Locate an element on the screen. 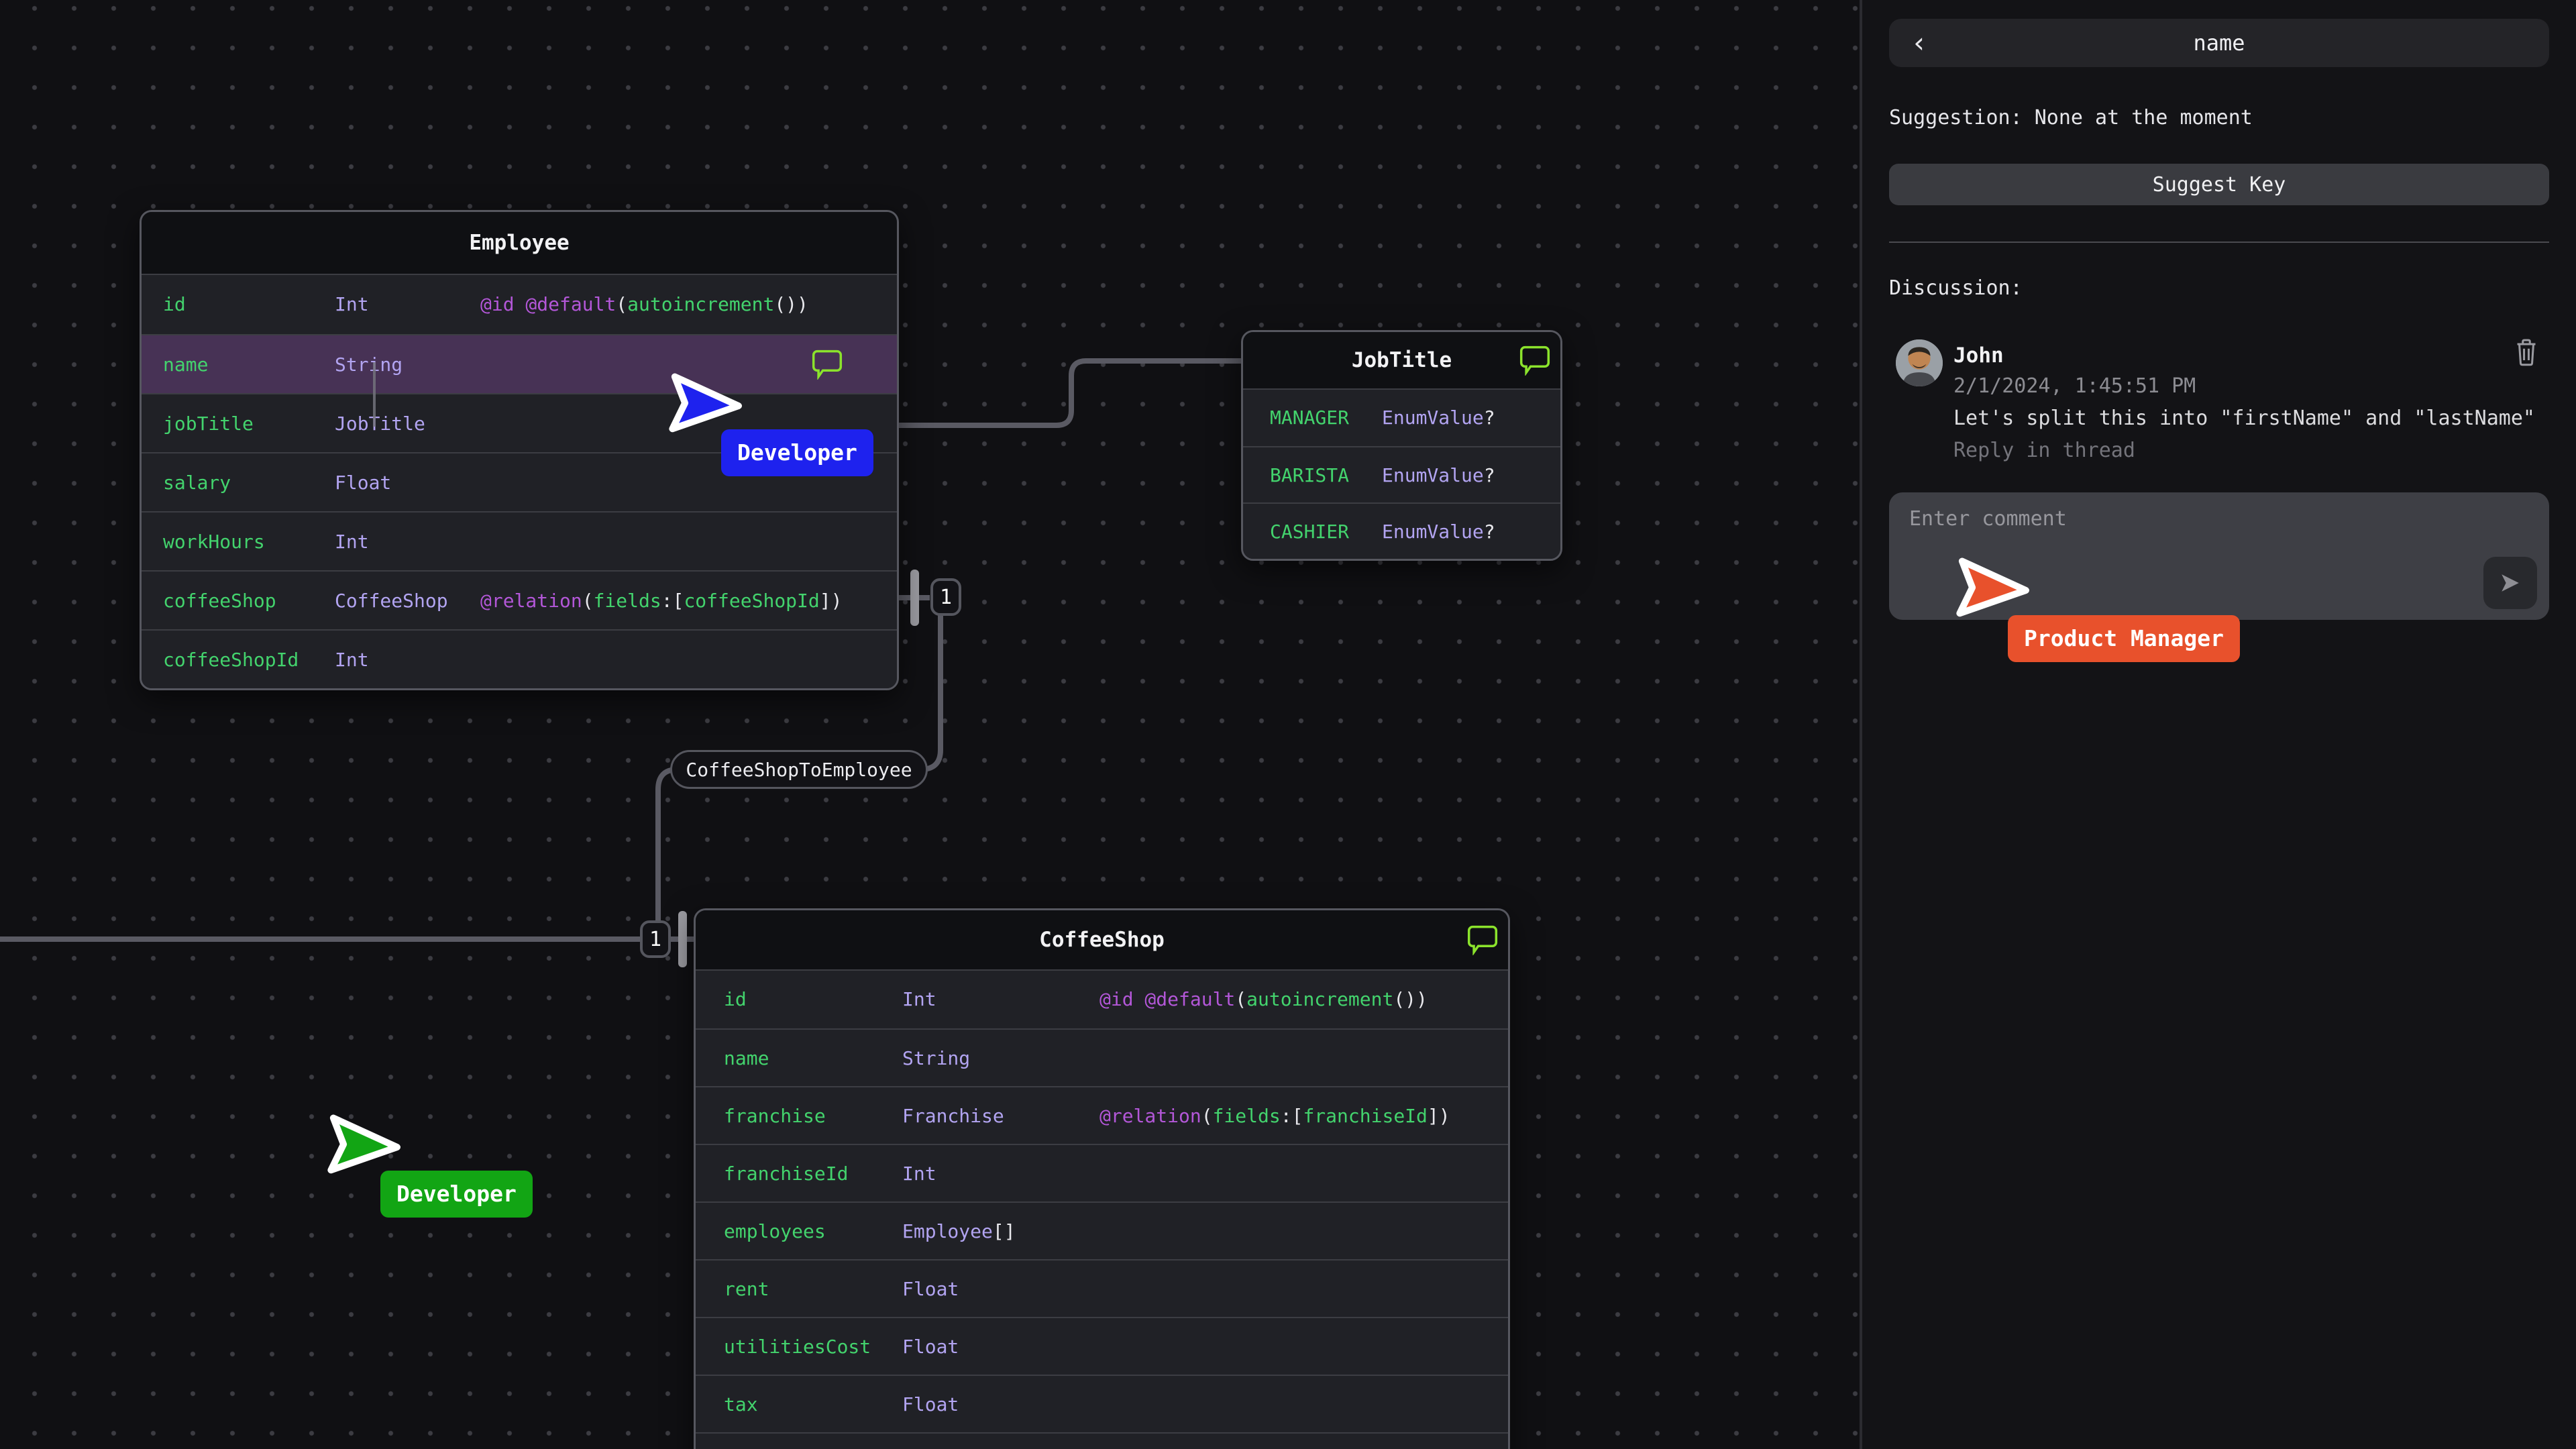  table-header: CoffeeShop is located at coordinates (1102, 940).